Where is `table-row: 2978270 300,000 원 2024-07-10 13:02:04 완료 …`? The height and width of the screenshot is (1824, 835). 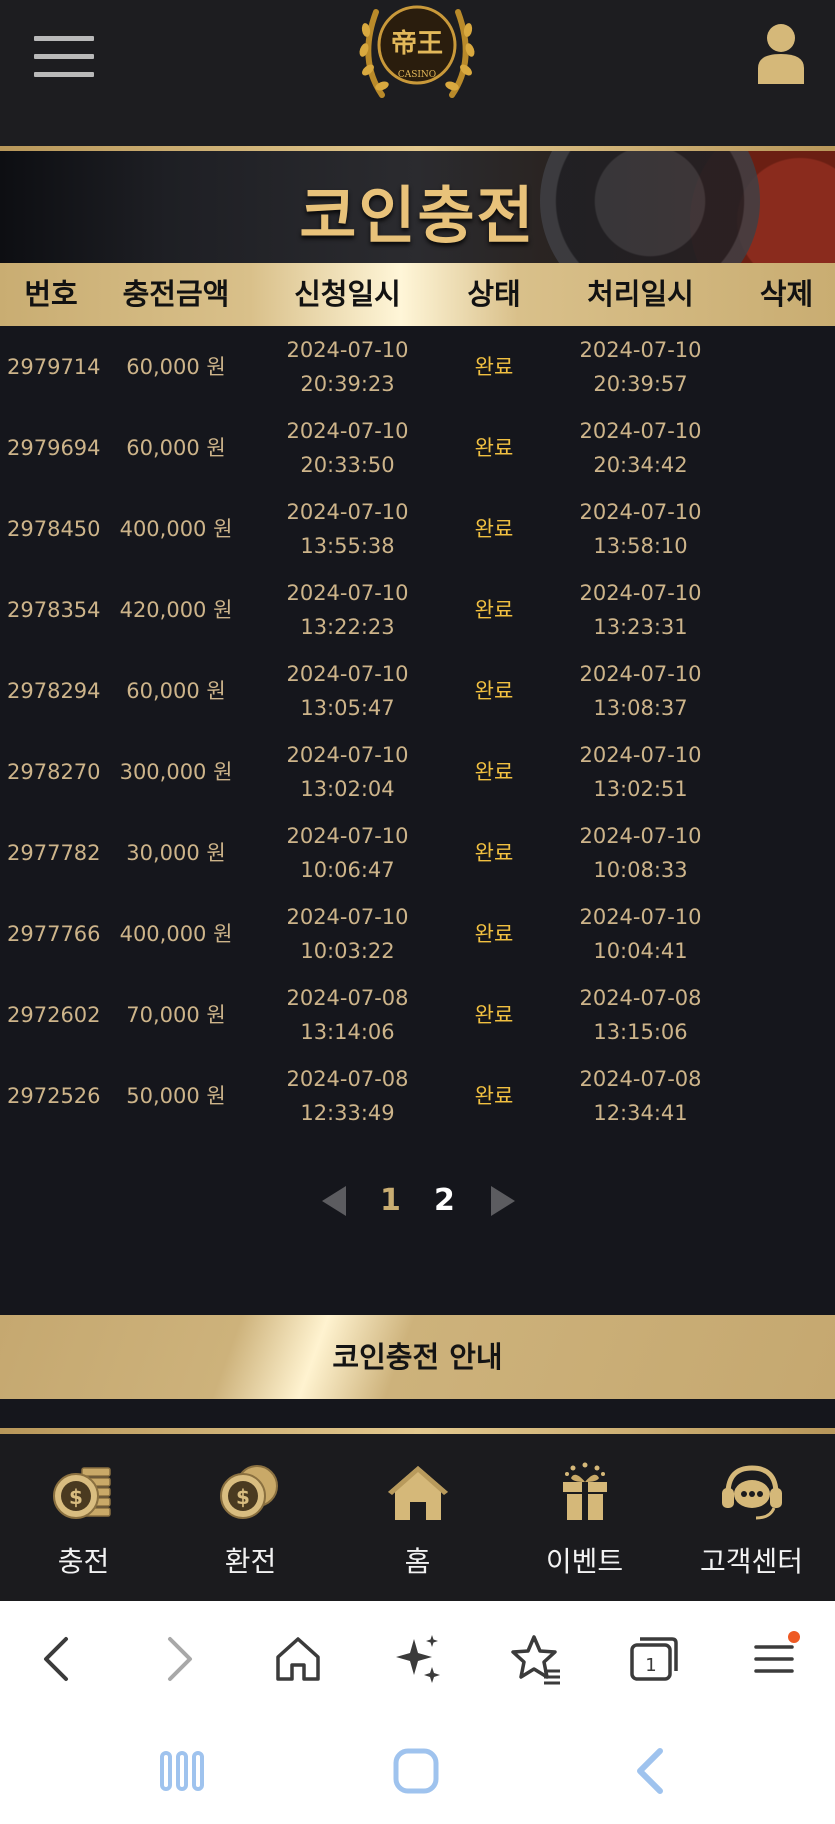 table-row: 2978270 300,000 원 2024-07-10 13:02:04 완료 … is located at coordinates (417, 771).